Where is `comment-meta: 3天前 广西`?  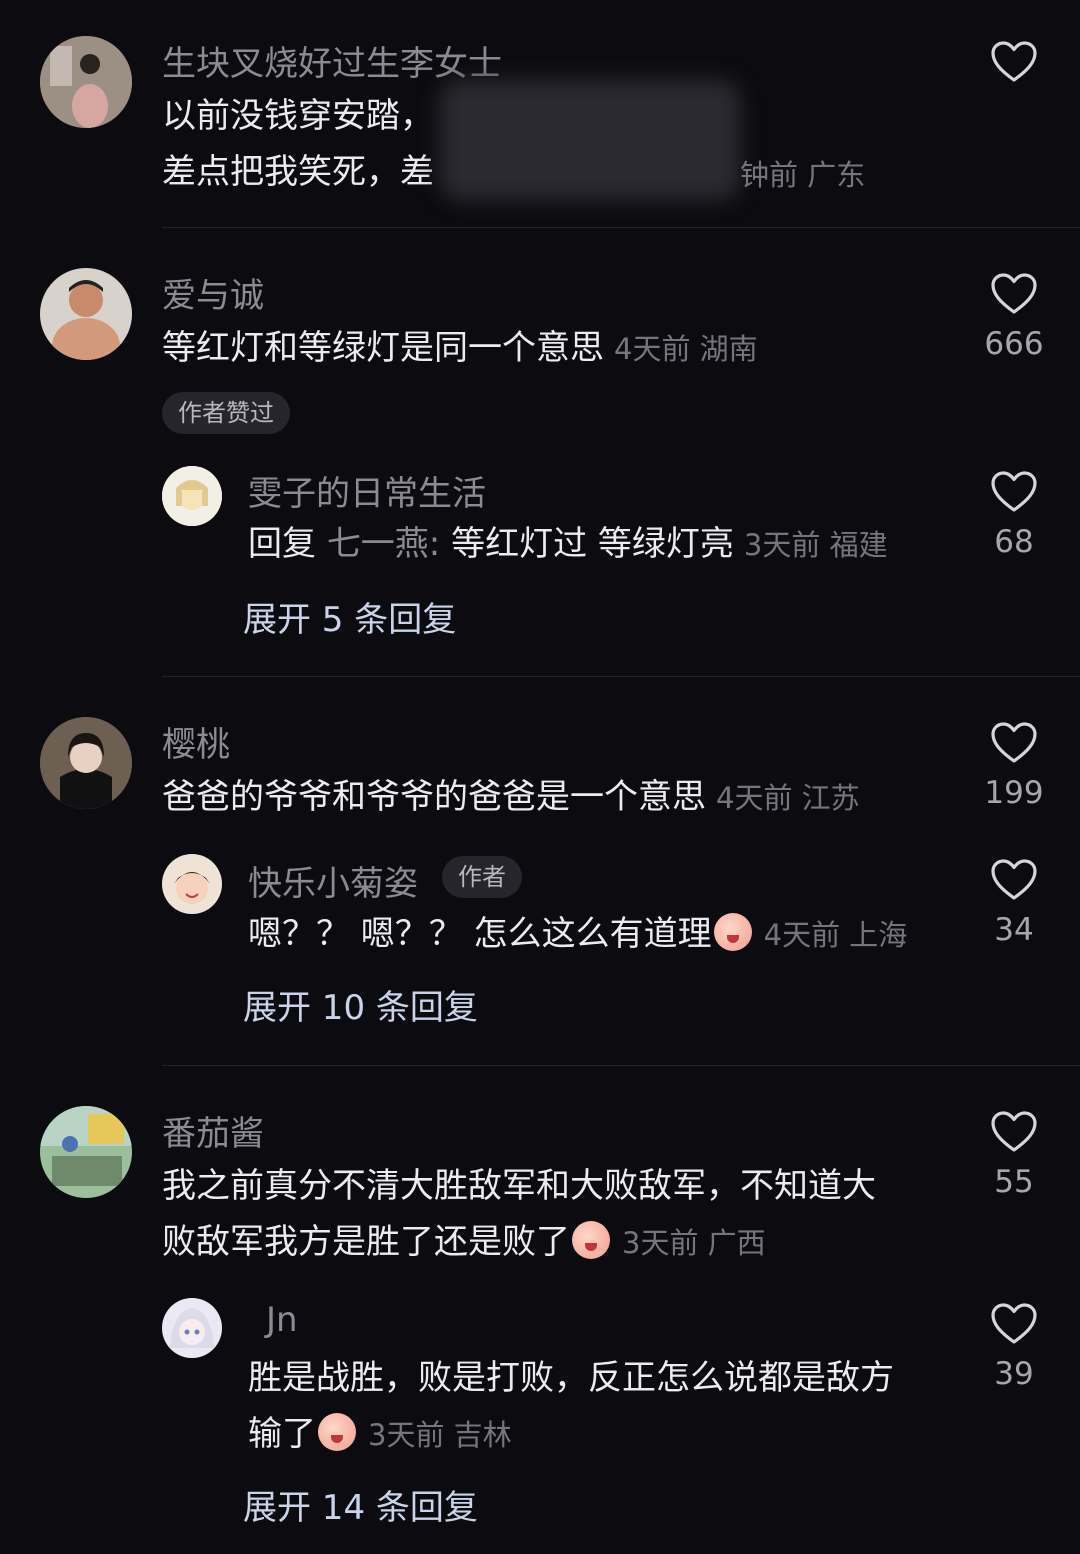
comment-meta: 3天前 广西 is located at coordinates (694, 1243).